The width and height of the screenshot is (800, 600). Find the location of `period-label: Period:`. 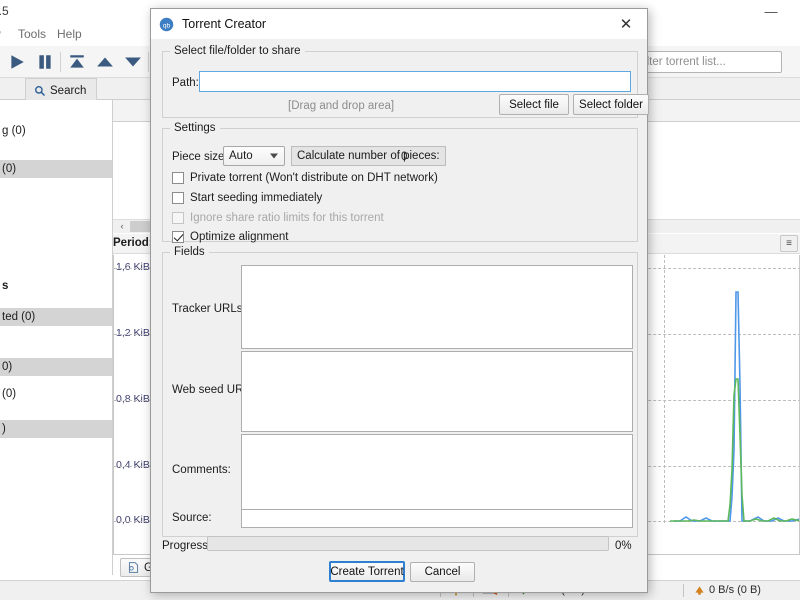

period-label: Period: is located at coordinates (133, 243).